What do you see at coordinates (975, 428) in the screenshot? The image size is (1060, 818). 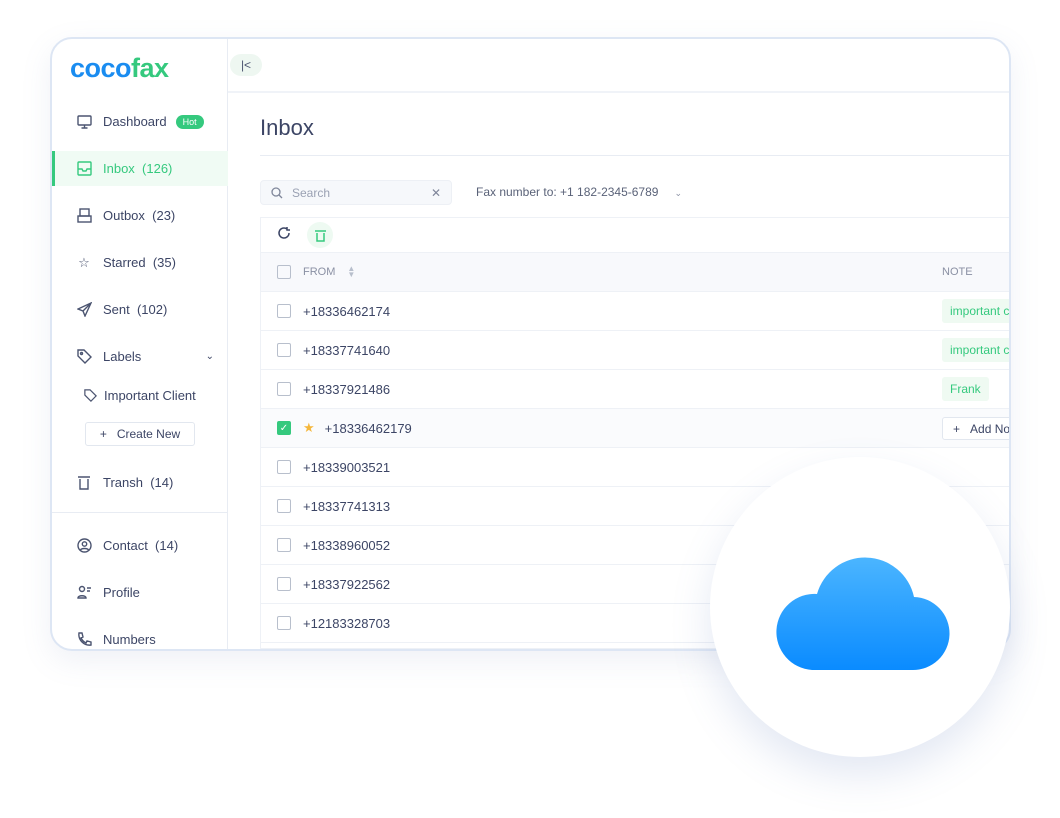 I see `add-note-button: + Add No` at bounding box center [975, 428].